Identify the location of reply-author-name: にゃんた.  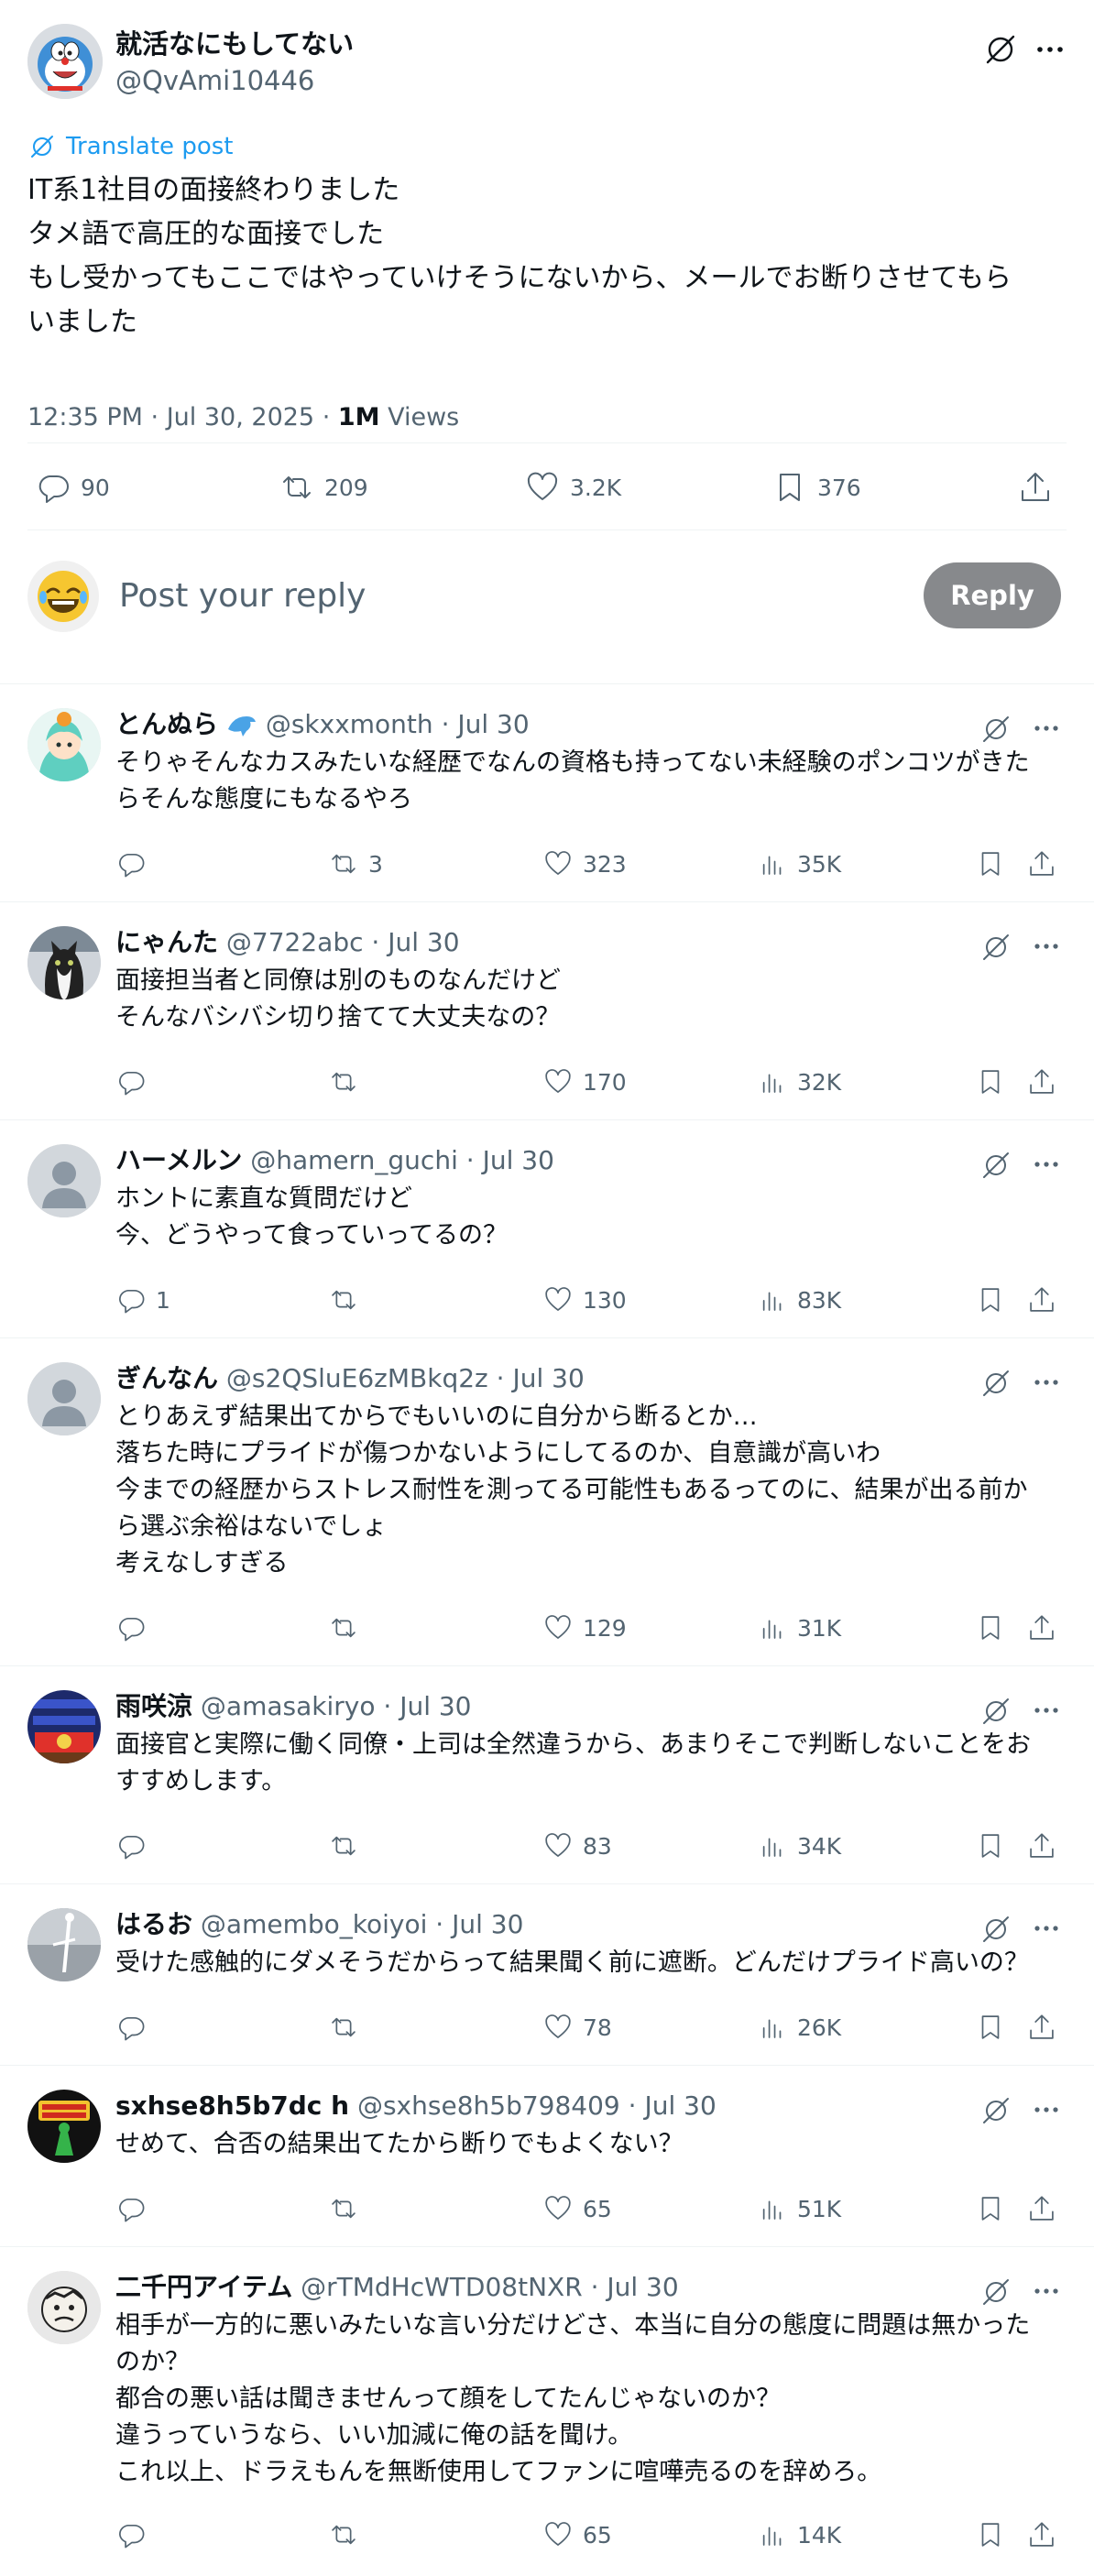
(166, 942).